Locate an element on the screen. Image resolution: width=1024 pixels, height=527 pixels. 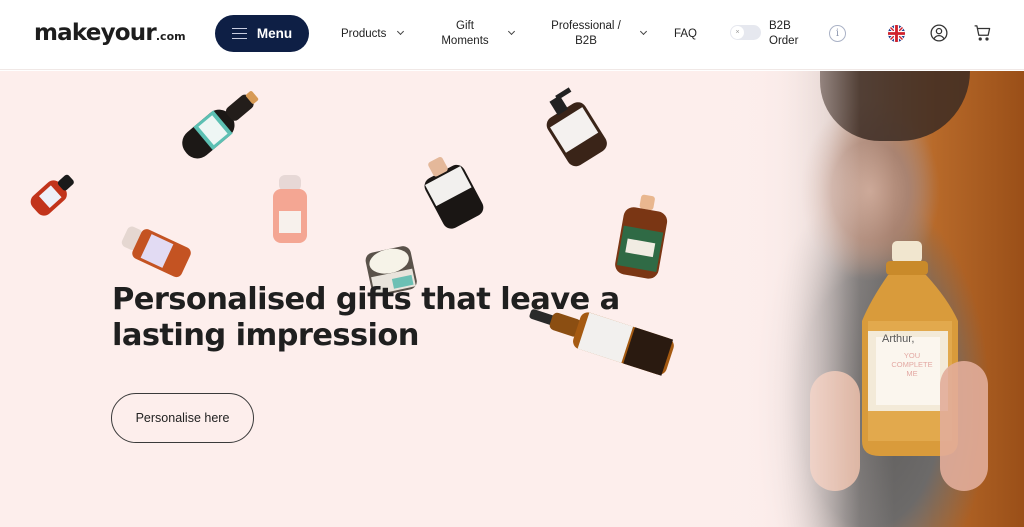
personalise-here-button: Personalise here is located at coordinates (182, 418).